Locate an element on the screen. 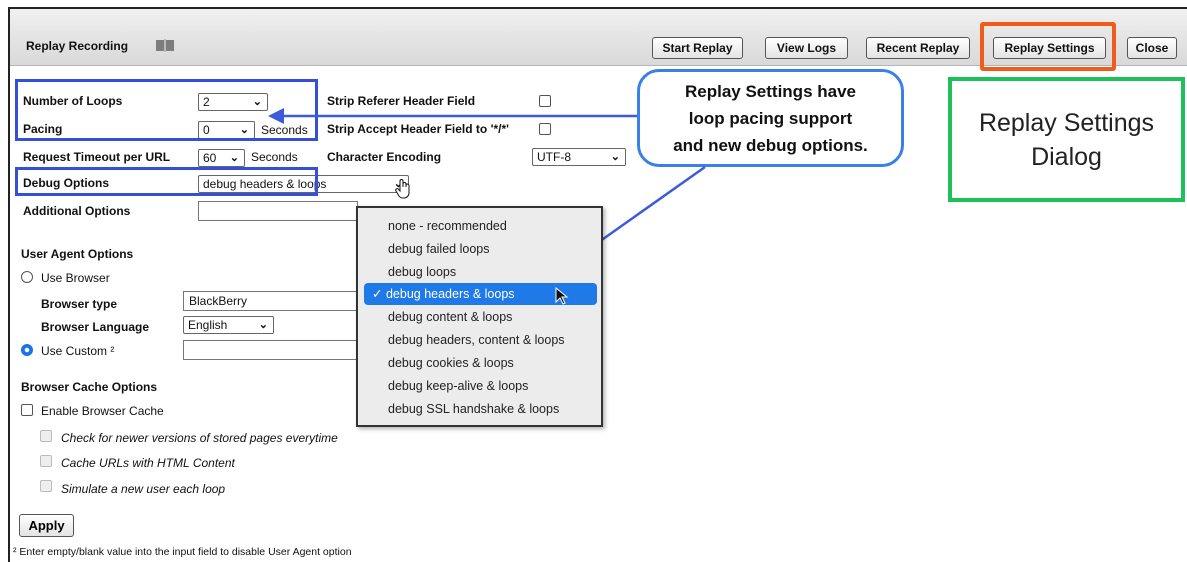  character-encoding-value: UTF-8 is located at coordinates (554, 157).